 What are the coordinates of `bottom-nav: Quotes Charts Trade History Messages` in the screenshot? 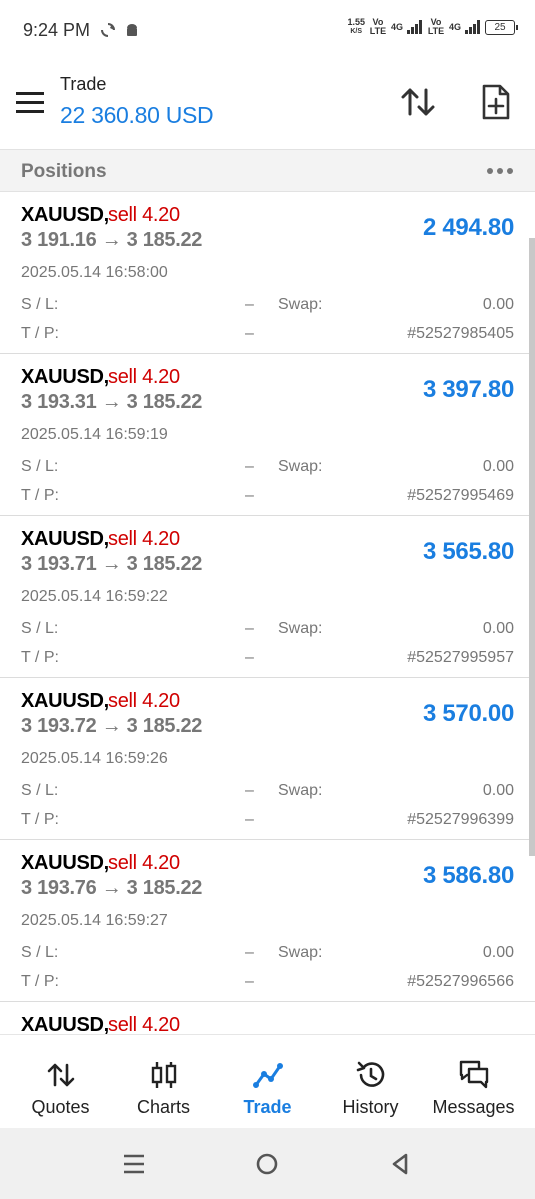 It's located at (267, 1081).